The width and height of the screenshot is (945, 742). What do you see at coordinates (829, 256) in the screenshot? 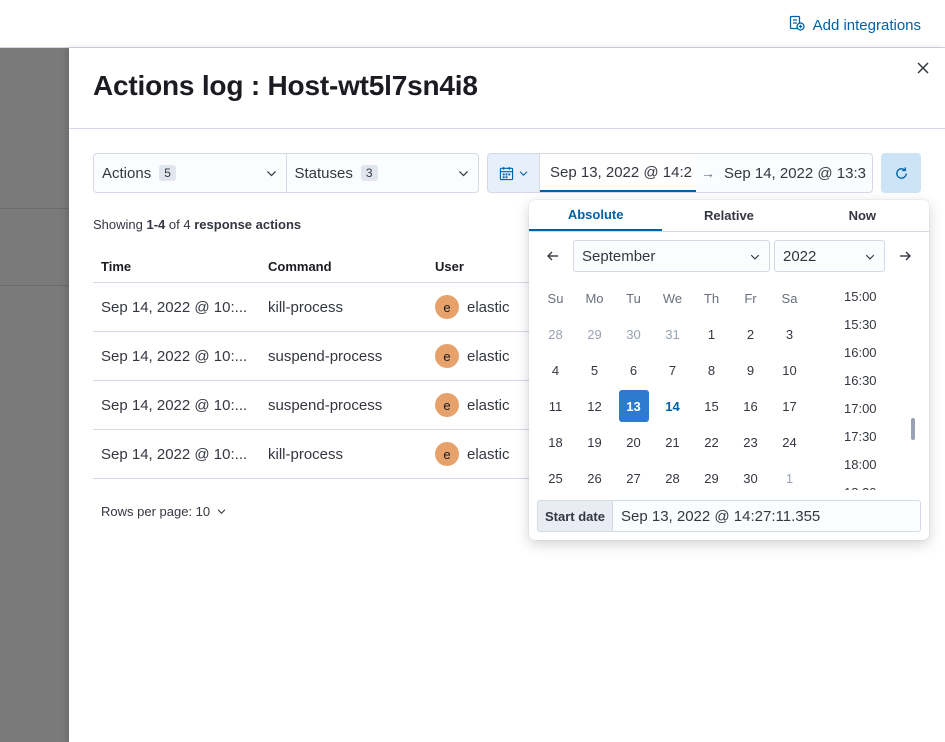
I see `year-select: 2022` at bounding box center [829, 256].